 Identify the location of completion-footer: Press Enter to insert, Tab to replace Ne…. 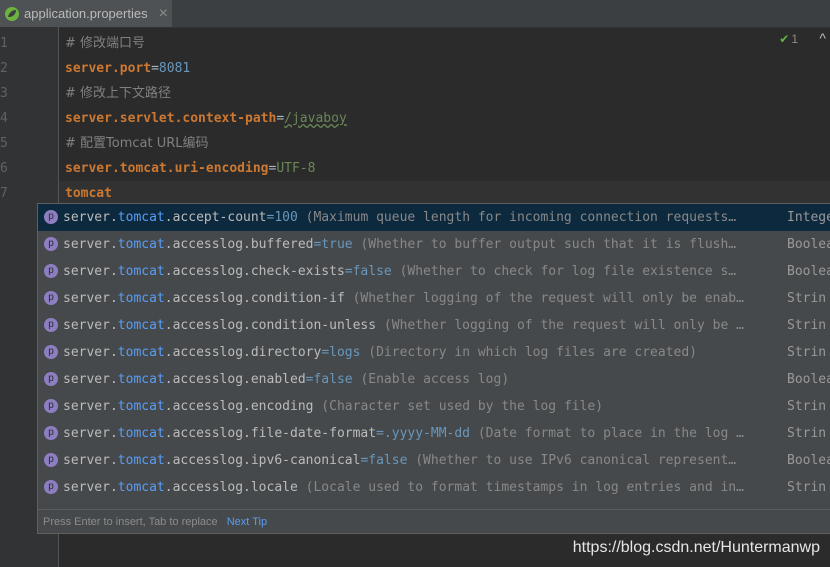
(434, 521).